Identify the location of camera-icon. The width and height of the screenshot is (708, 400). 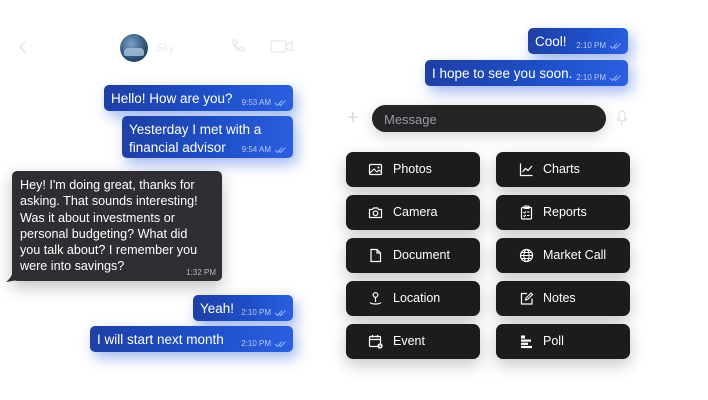
(375, 213).